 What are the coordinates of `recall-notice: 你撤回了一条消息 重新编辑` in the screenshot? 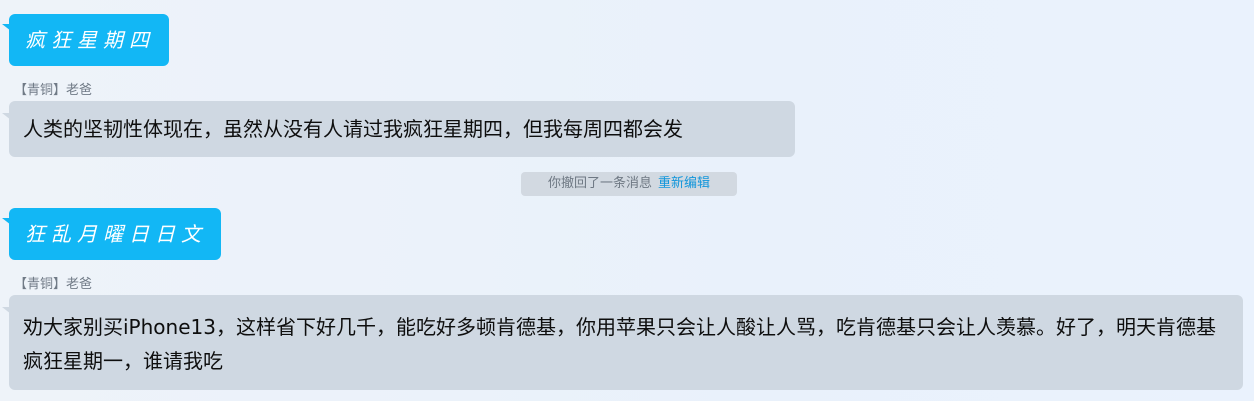 It's located at (629, 184).